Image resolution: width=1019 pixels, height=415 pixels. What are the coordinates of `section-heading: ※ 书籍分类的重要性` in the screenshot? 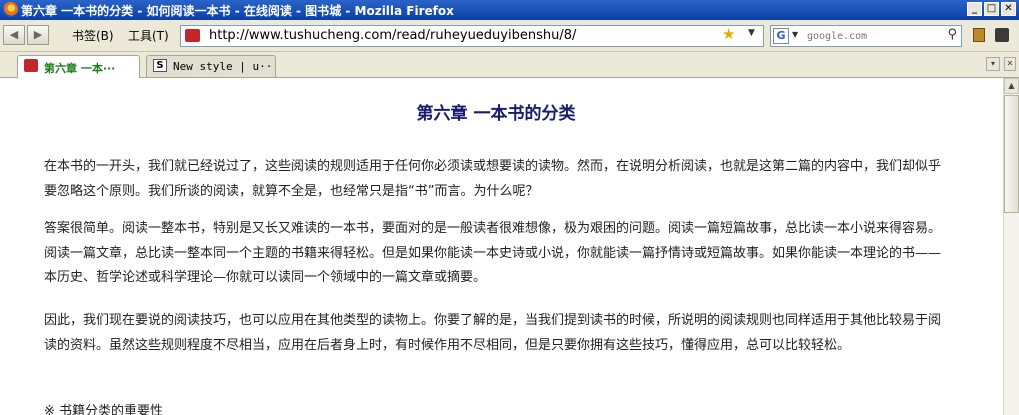 It's located at (104, 409).